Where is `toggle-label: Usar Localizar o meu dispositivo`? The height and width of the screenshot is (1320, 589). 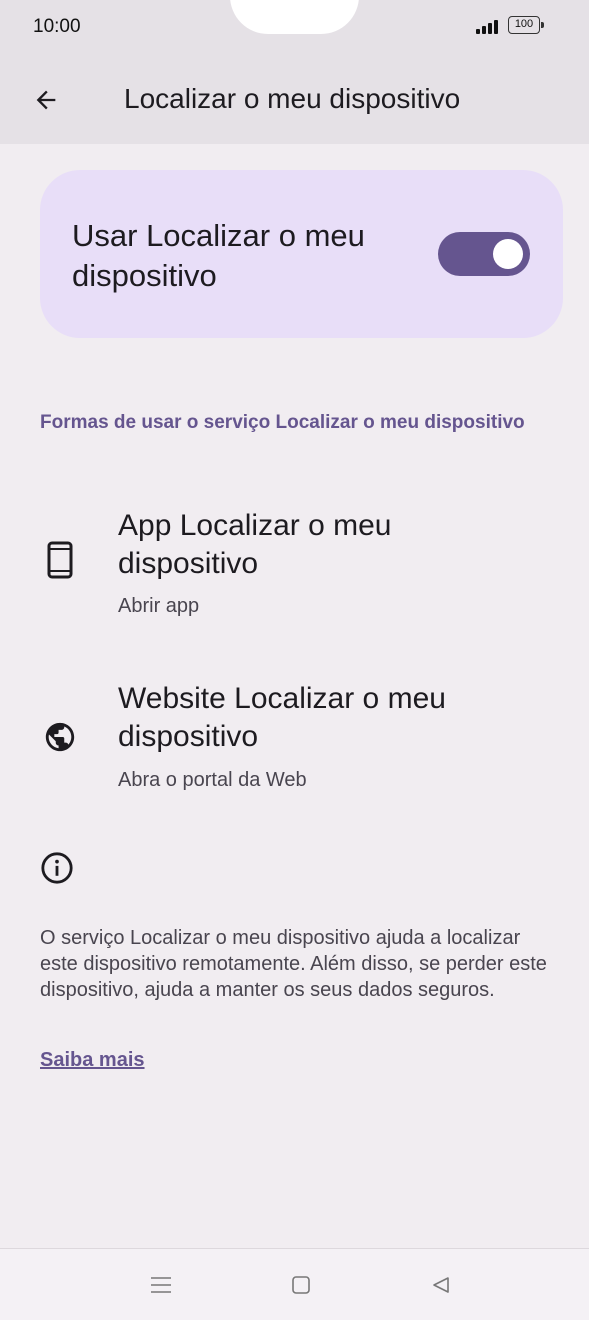
toggle-label: Usar Localizar o meu dispositivo is located at coordinates (218, 255).